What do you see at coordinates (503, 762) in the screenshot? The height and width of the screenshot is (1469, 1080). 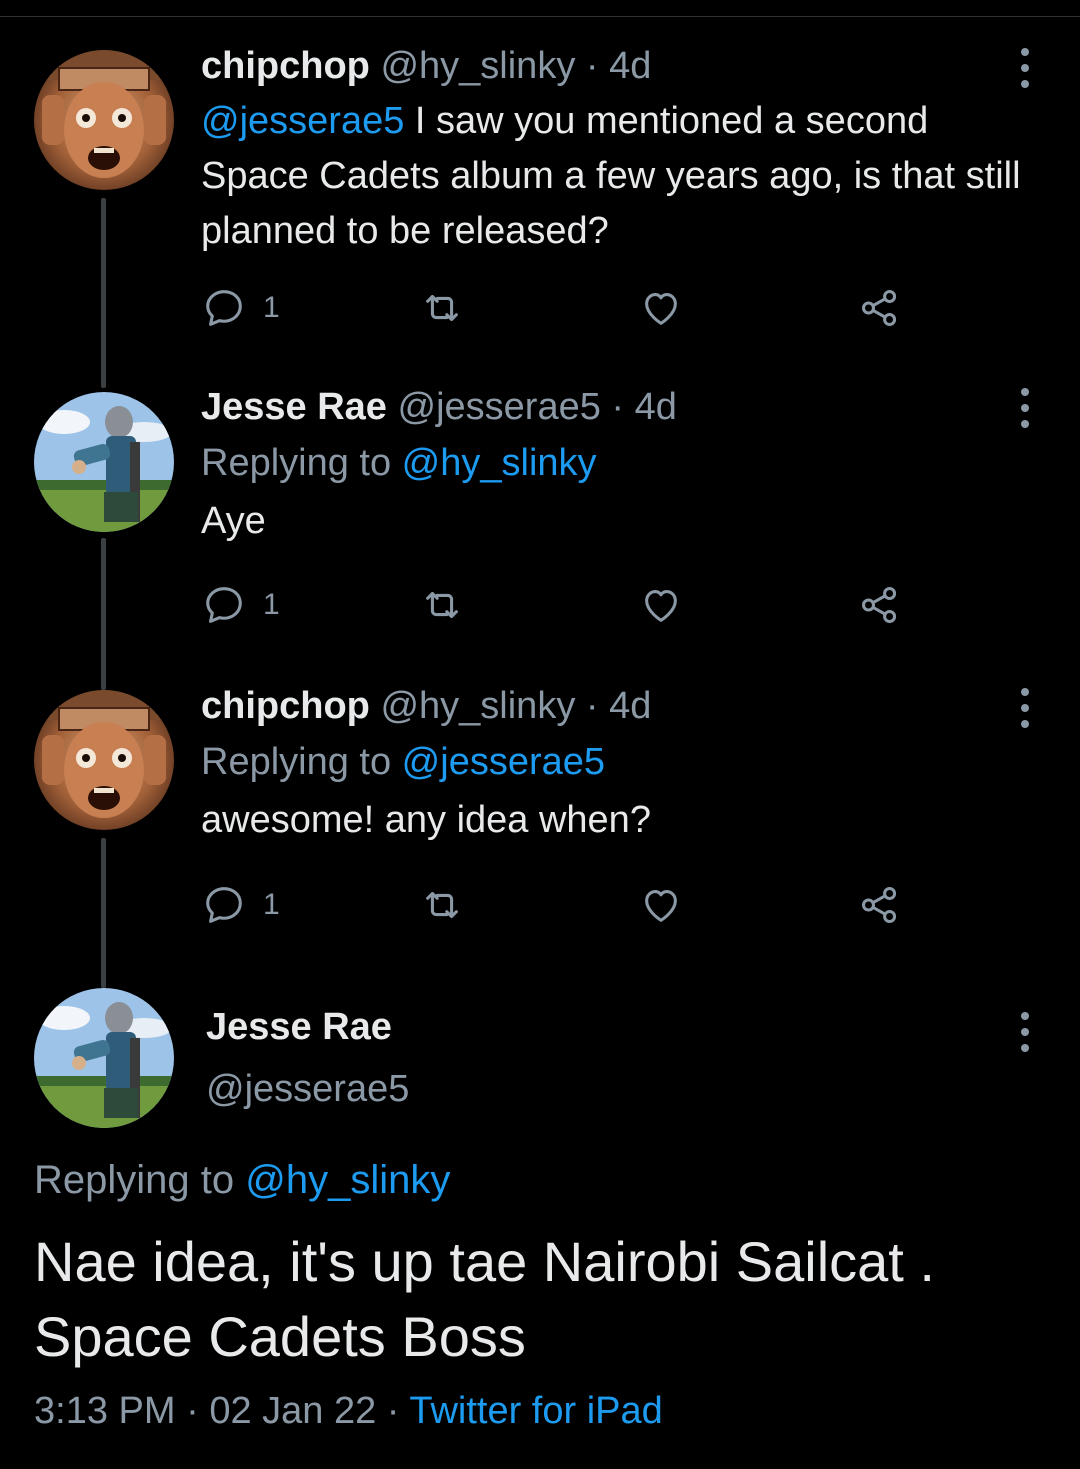 I see `replying-to-handle: @jesserae5` at bounding box center [503, 762].